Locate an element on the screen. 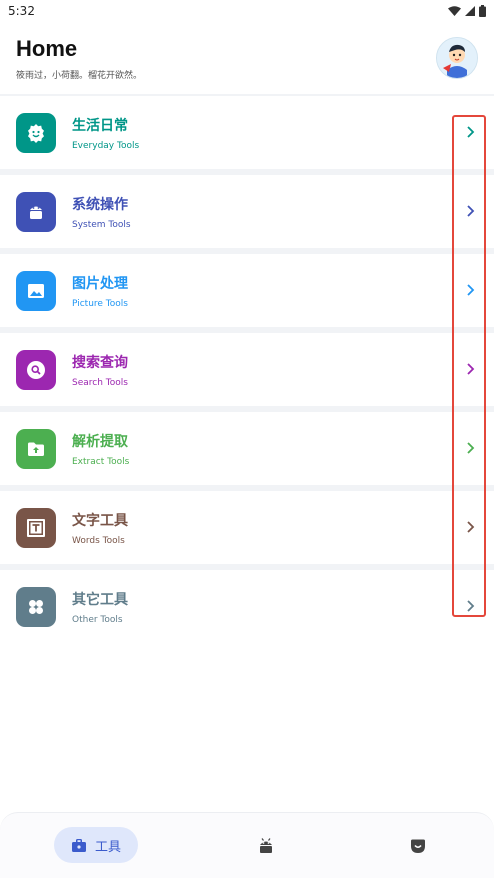 The width and height of the screenshot is (494, 878). category-sub: Picture Tools is located at coordinates (100, 304).